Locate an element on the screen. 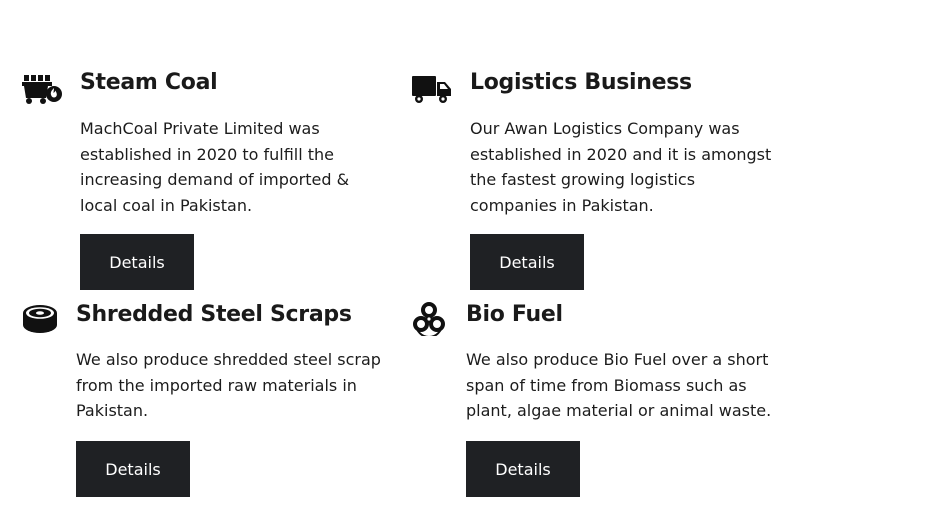 The height and width of the screenshot is (523, 939). service-title: Shredded Steel Scraps is located at coordinates (214, 314).